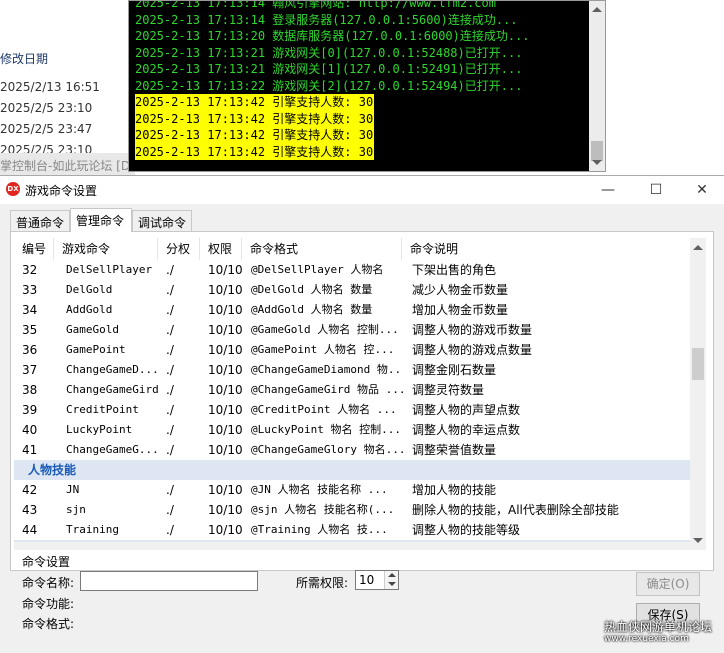 Image resolution: width=724 pixels, height=653 pixels. I want to click on cell-cmd: AddGold, so click(89, 309).